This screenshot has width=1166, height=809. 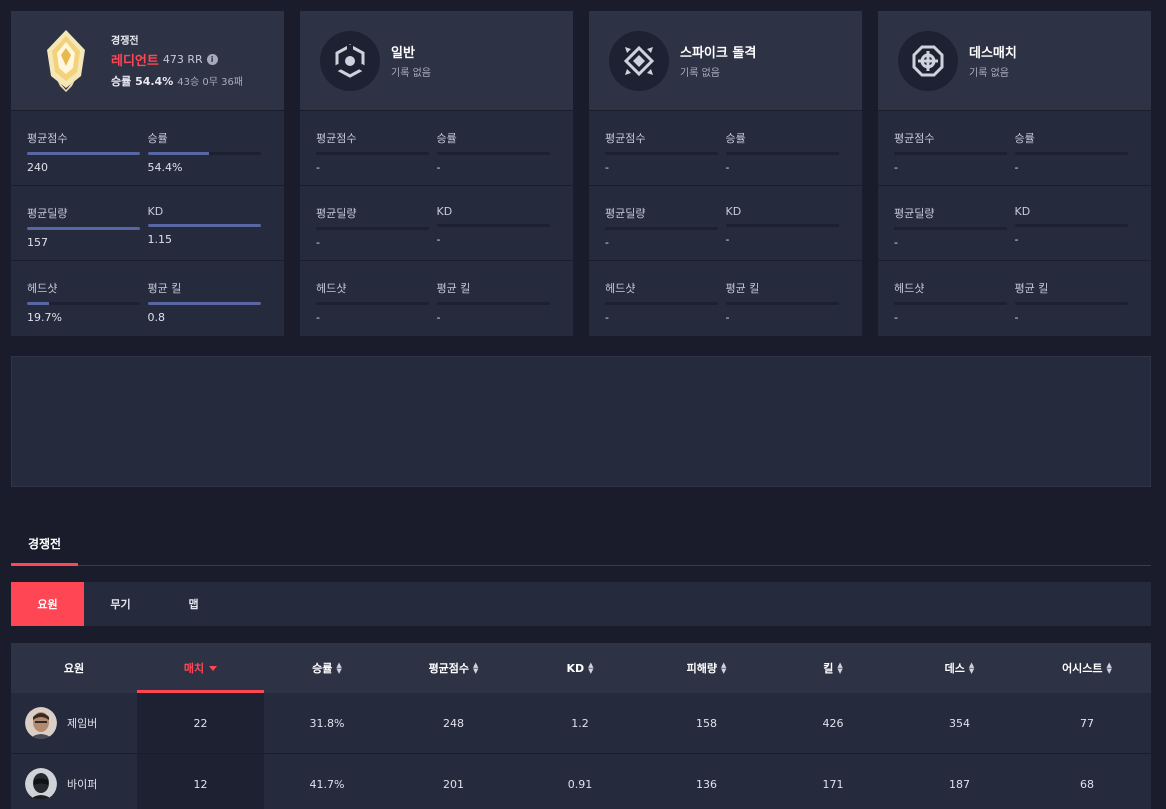 What do you see at coordinates (120, 604) in the screenshot?
I see `tab-weapons: 무기` at bounding box center [120, 604].